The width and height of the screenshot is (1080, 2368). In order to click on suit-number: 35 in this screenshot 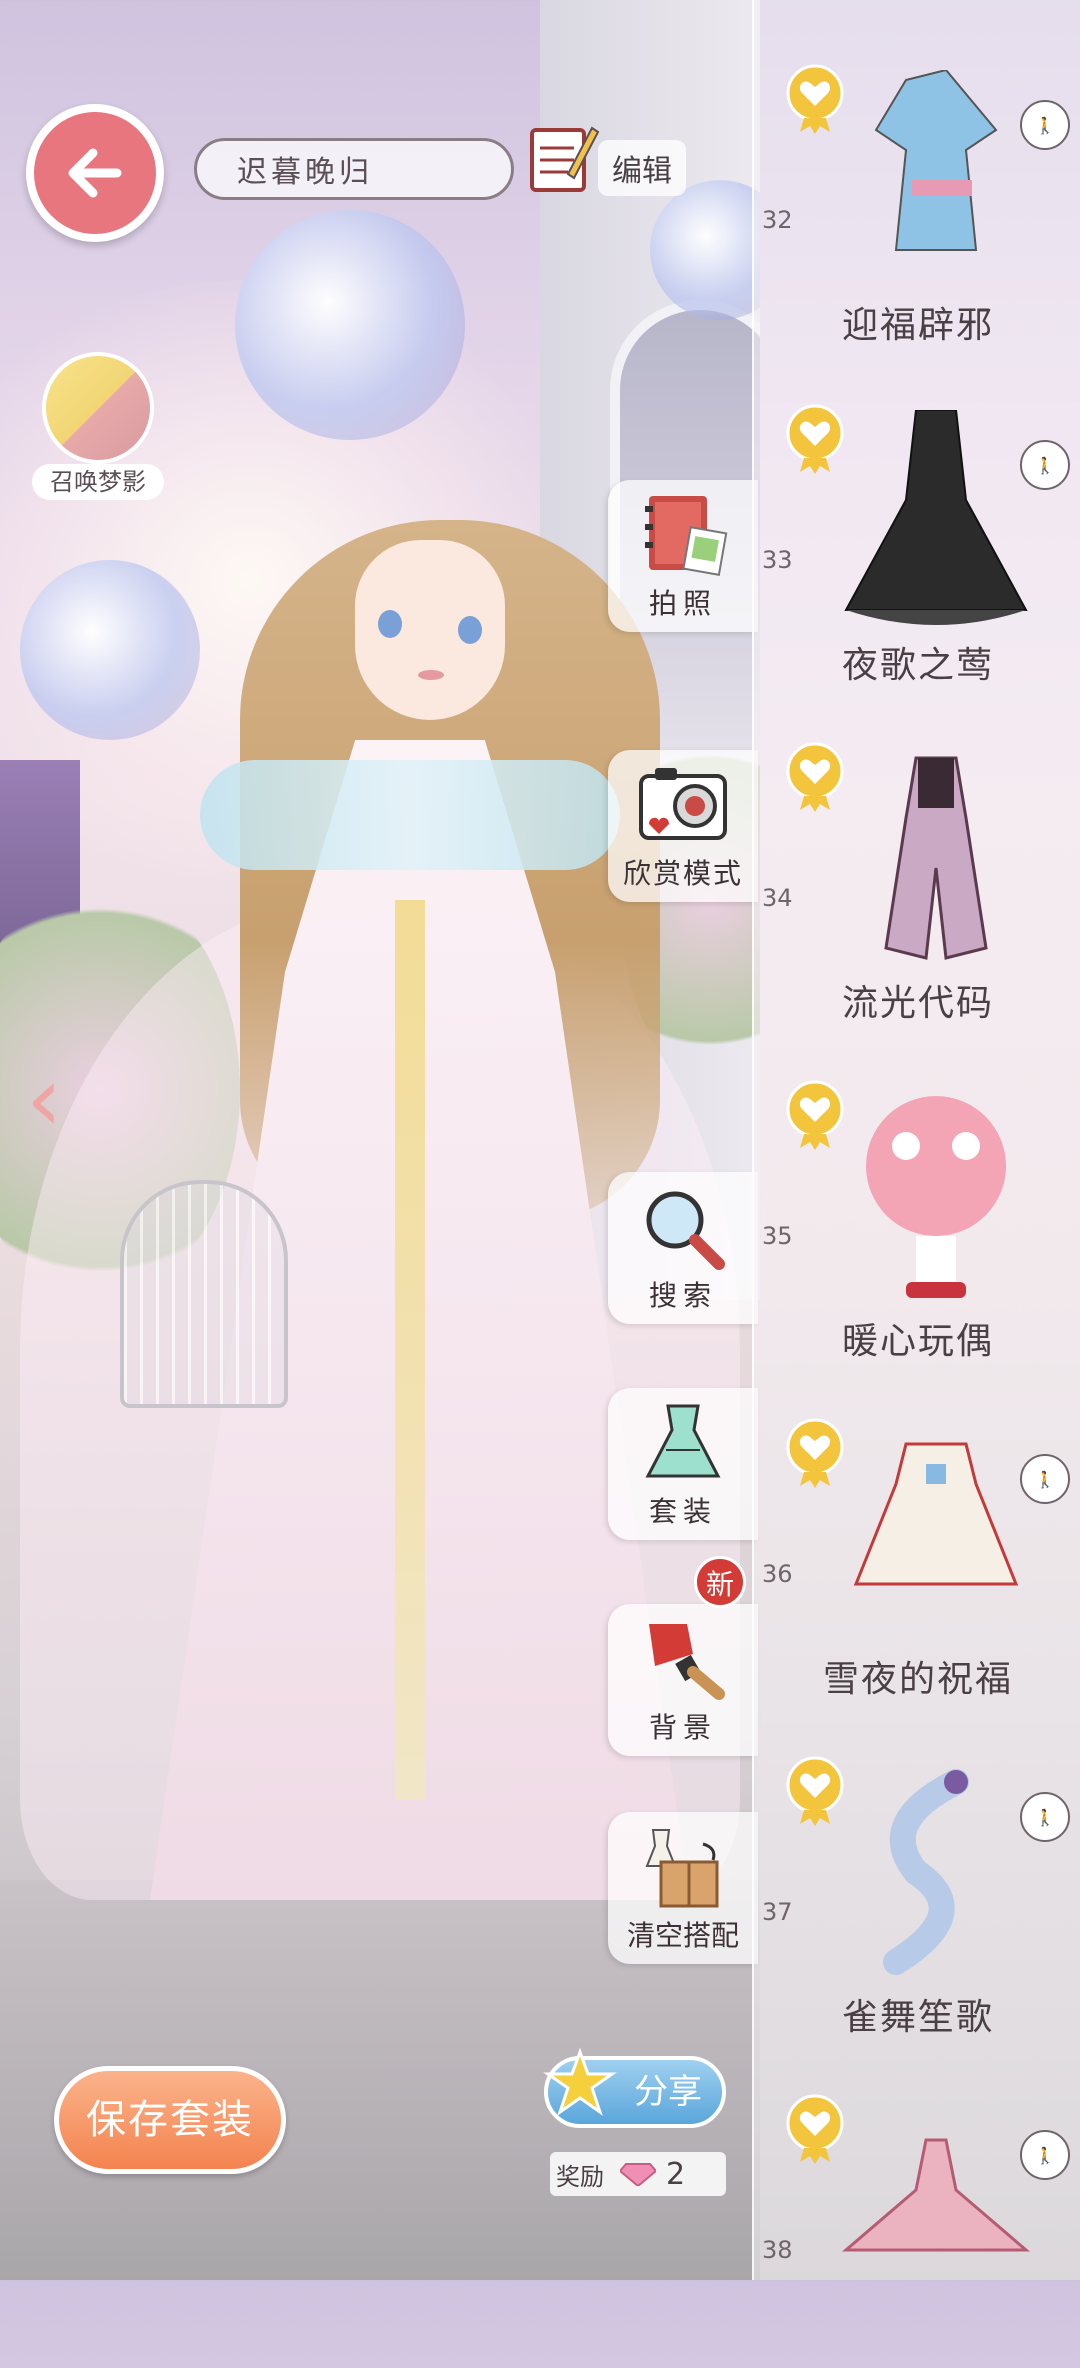, I will do `click(777, 1236)`.